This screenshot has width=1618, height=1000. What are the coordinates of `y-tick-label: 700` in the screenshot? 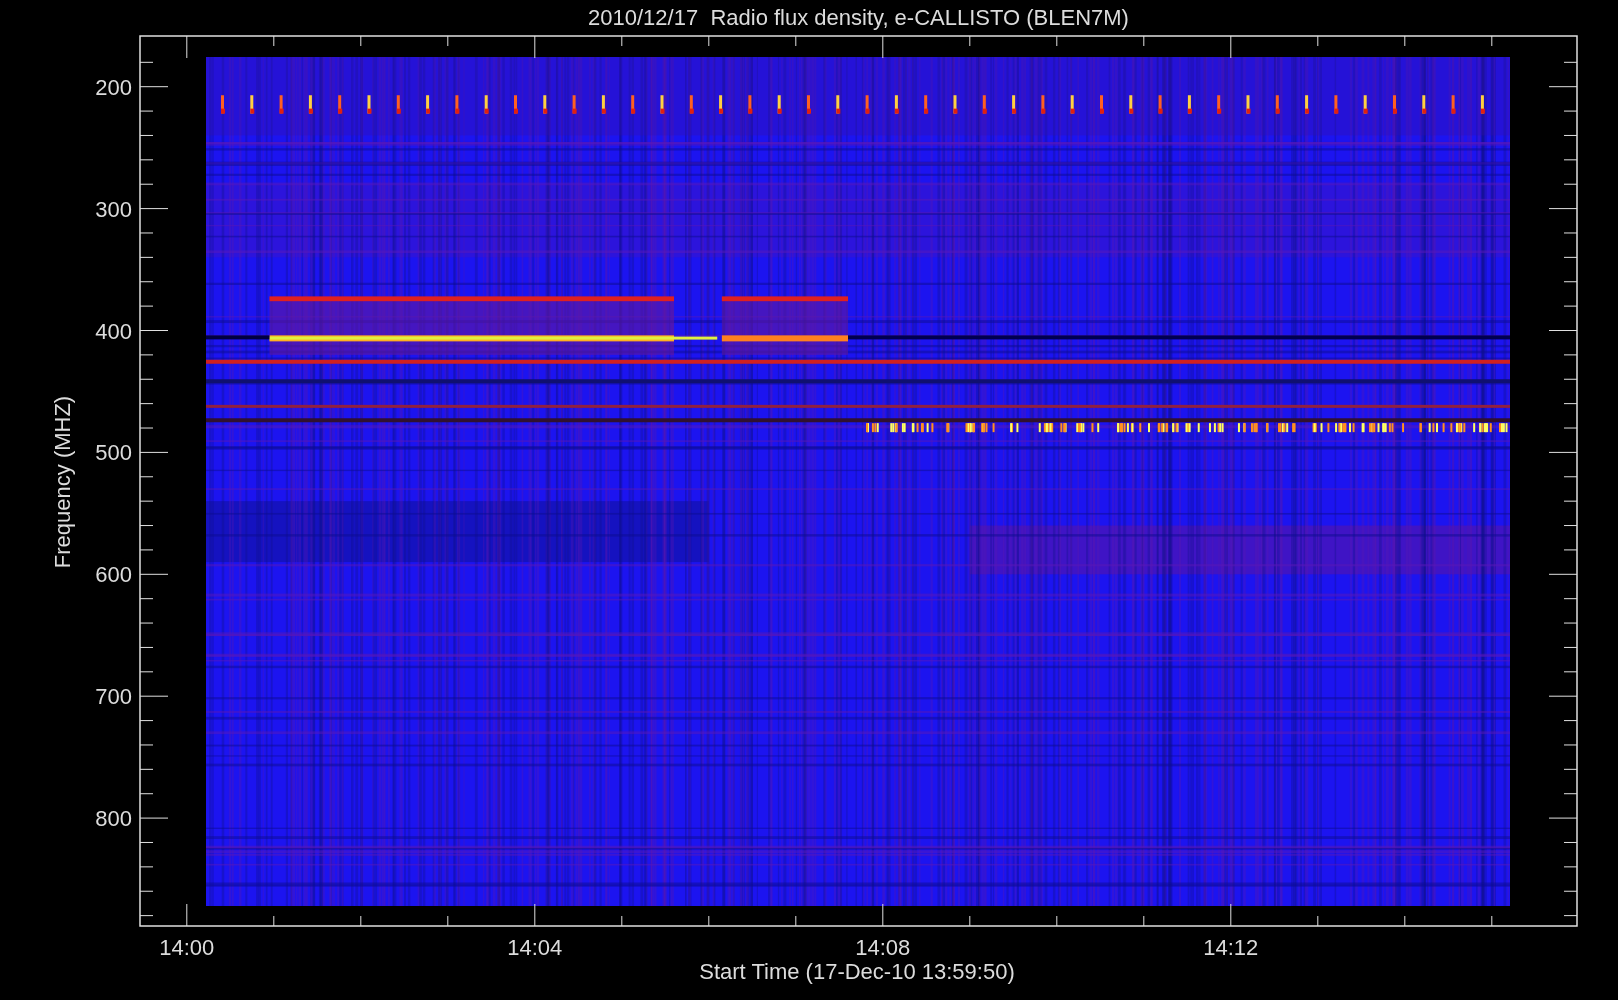 It's located at (113, 697).